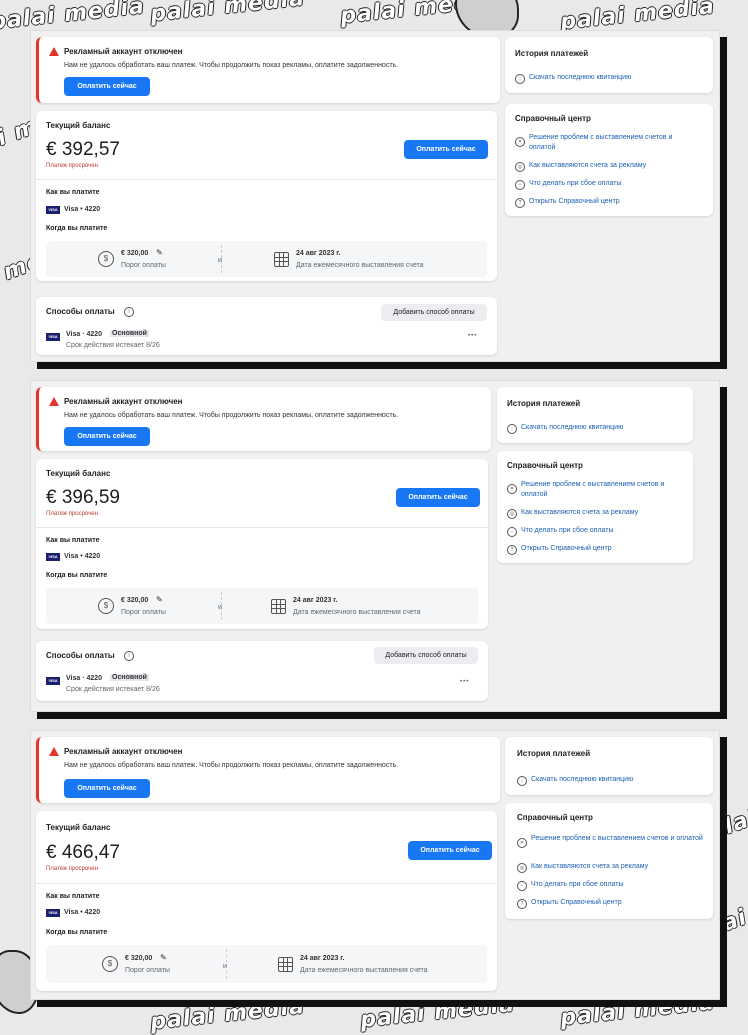 This screenshot has width=748, height=1035. I want to click on threshold-label: Порог оплаты, so click(143, 265).